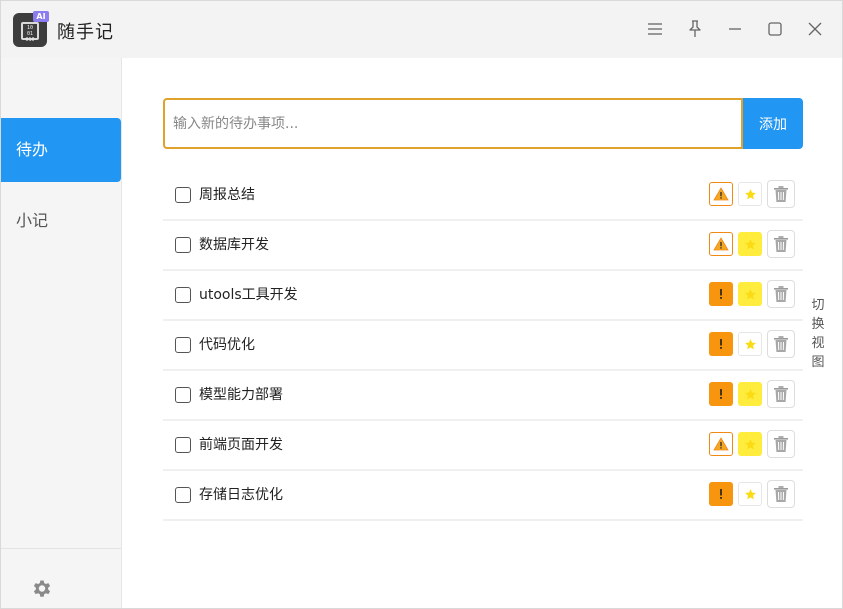 The width and height of the screenshot is (843, 609). What do you see at coordinates (61, 548) in the screenshot?
I see `sidebar-divider` at bounding box center [61, 548].